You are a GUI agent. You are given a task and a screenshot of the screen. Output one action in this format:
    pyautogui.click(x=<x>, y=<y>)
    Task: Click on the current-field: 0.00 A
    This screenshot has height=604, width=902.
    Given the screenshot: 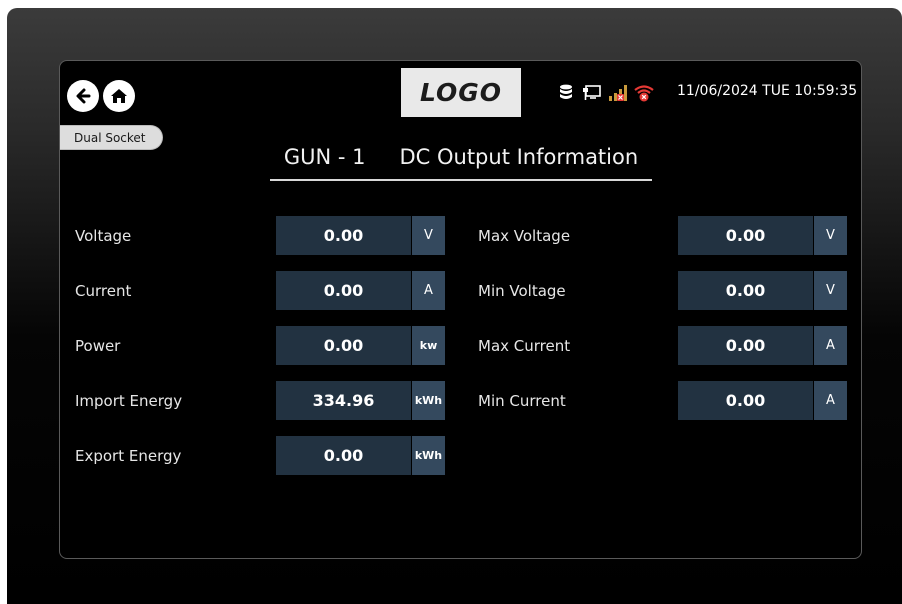 What is the action you would take?
    pyautogui.click(x=360, y=290)
    